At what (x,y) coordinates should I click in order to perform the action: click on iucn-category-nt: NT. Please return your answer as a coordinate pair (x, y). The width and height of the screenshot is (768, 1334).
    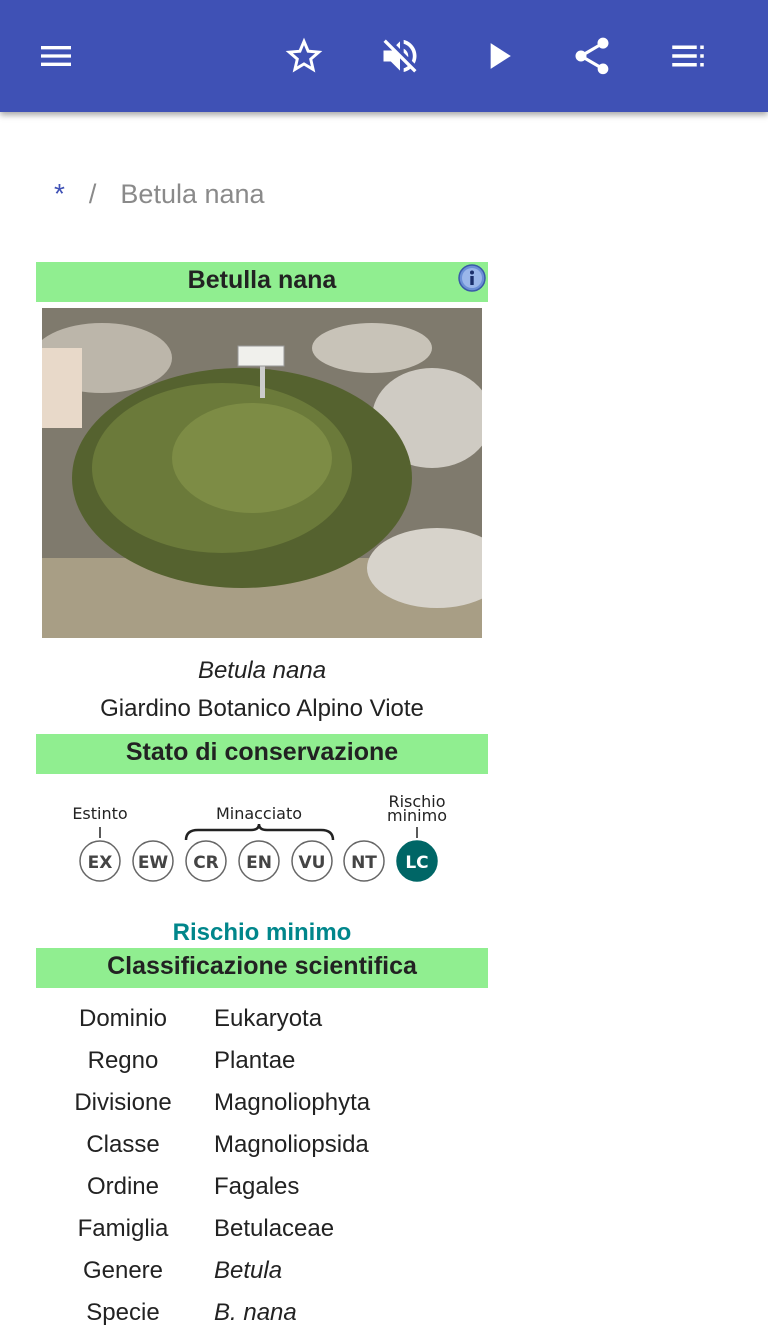
    Looking at the image, I should click on (364, 861).